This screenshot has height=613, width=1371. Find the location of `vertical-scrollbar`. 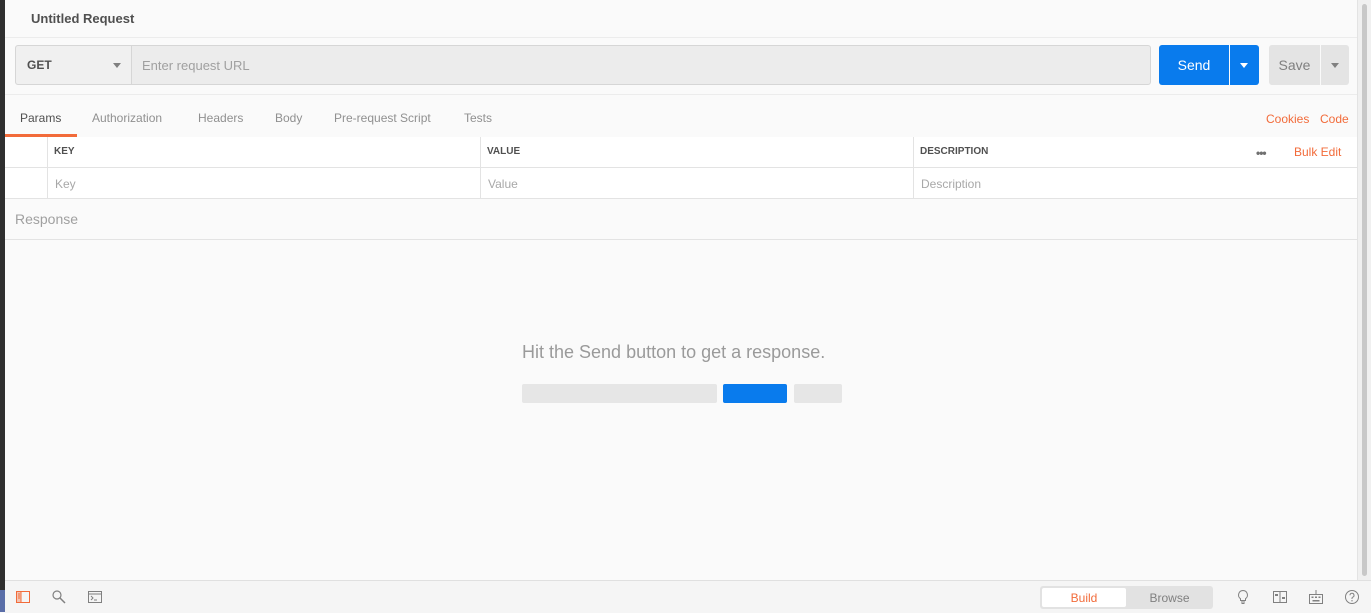

vertical-scrollbar is located at coordinates (1364, 290).